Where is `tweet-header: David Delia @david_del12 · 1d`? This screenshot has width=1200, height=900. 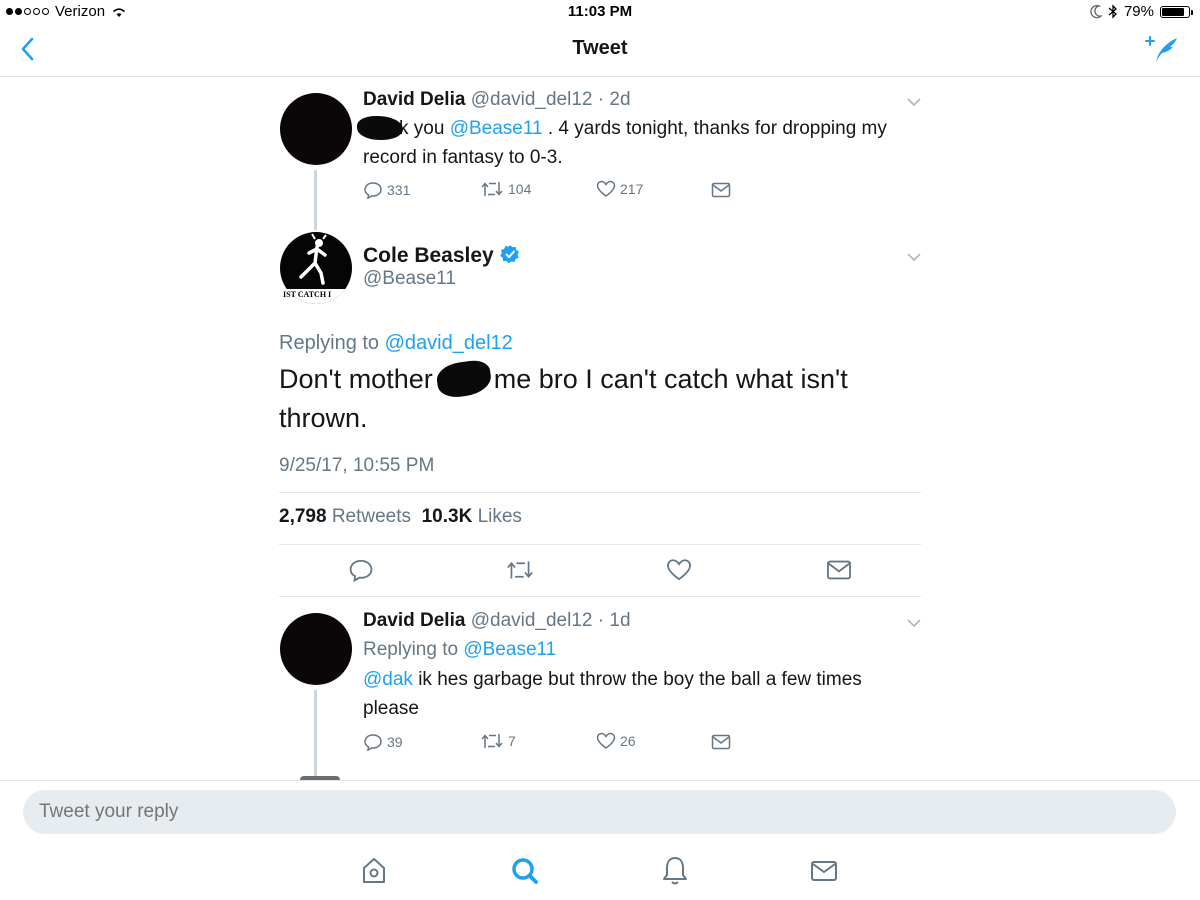
tweet-header: David Delia @david_del12 · 1d is located at coordinates (497, 620).